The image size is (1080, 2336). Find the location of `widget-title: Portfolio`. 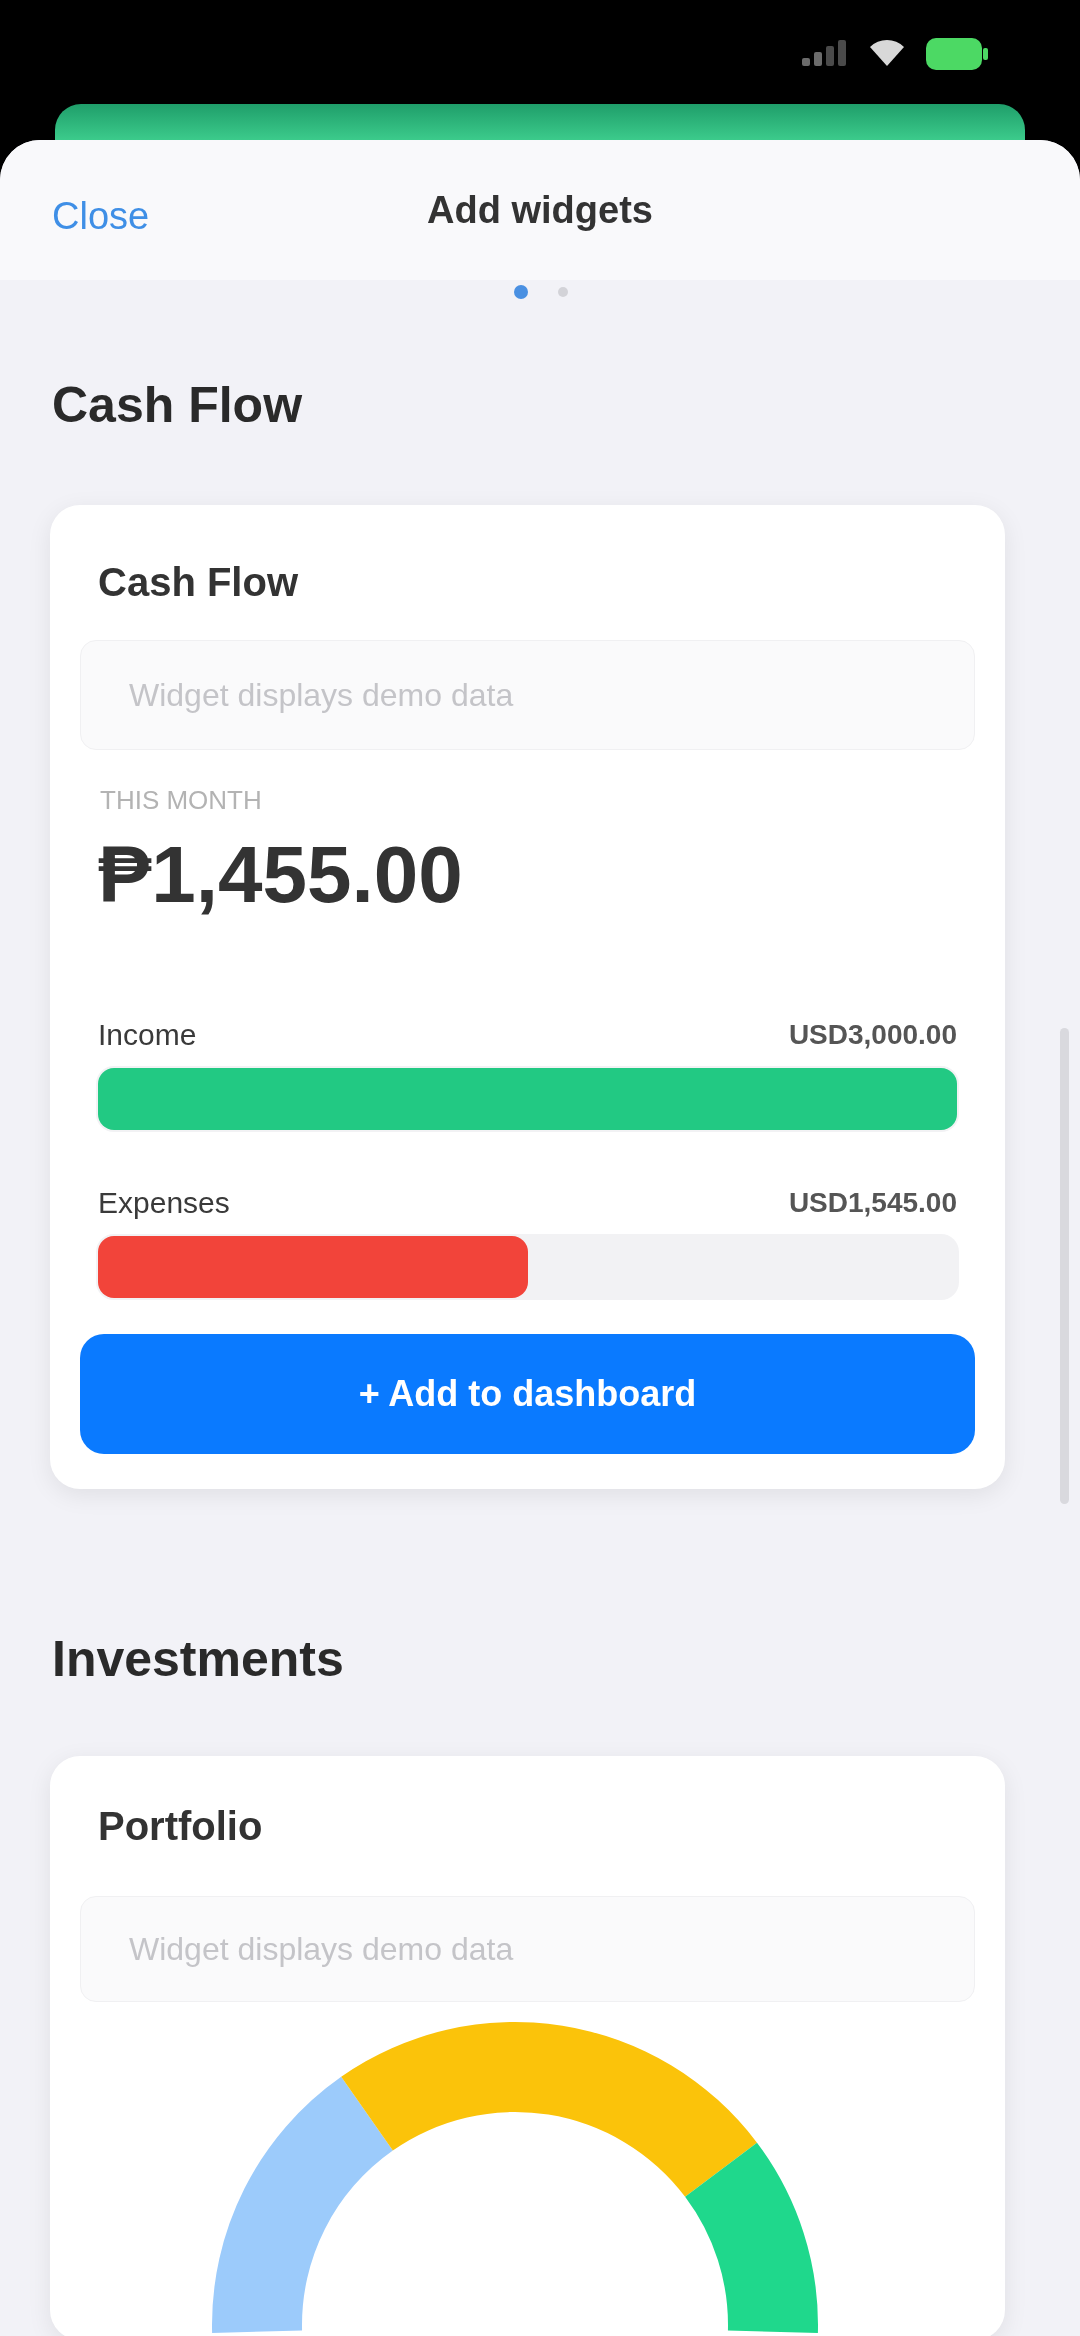

widget-title: Portfolio is located at coordinates (180, 1826).